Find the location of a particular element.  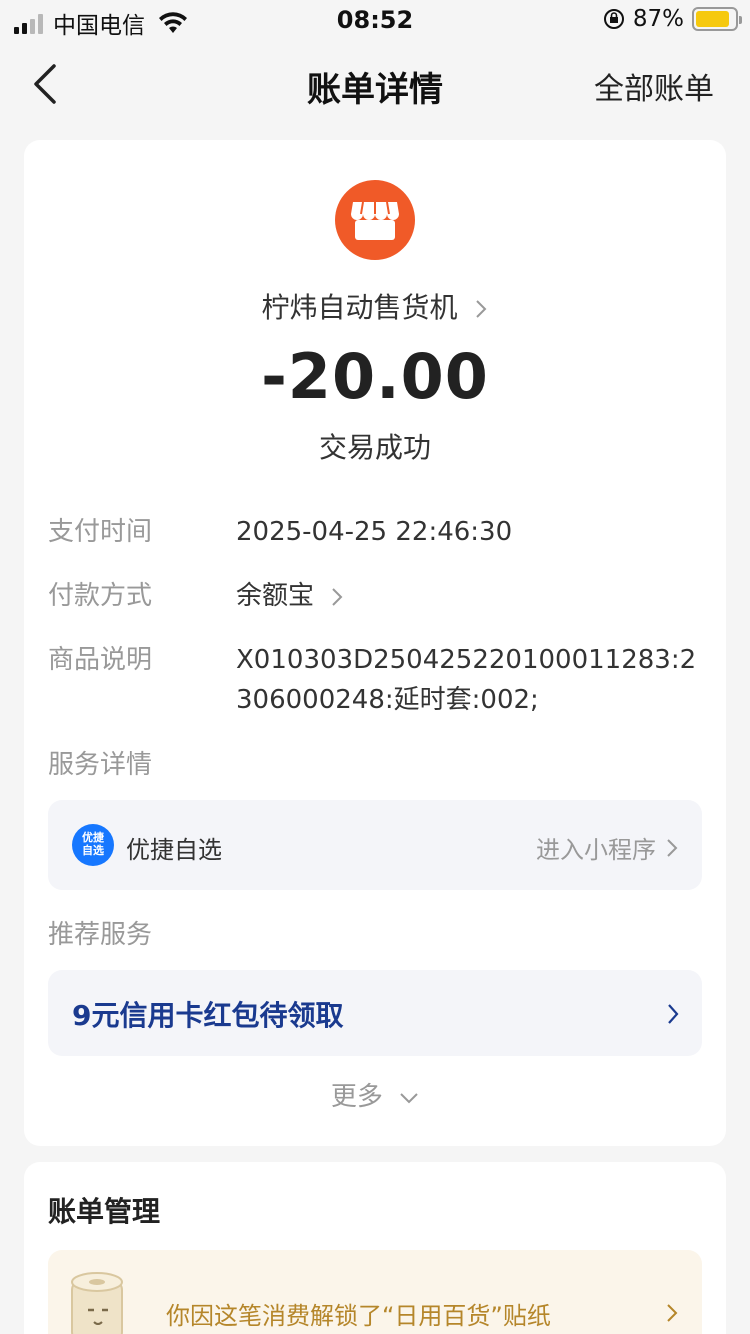

promo-text: 9元信用卡红包待领取 is located at coordinates (208, 1015).